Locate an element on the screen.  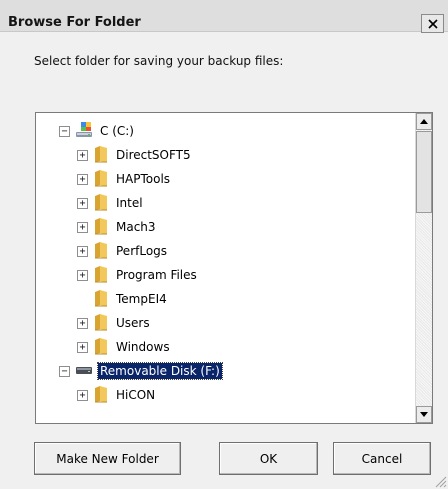
scroll-thumb is located at coordinates (424, 172).